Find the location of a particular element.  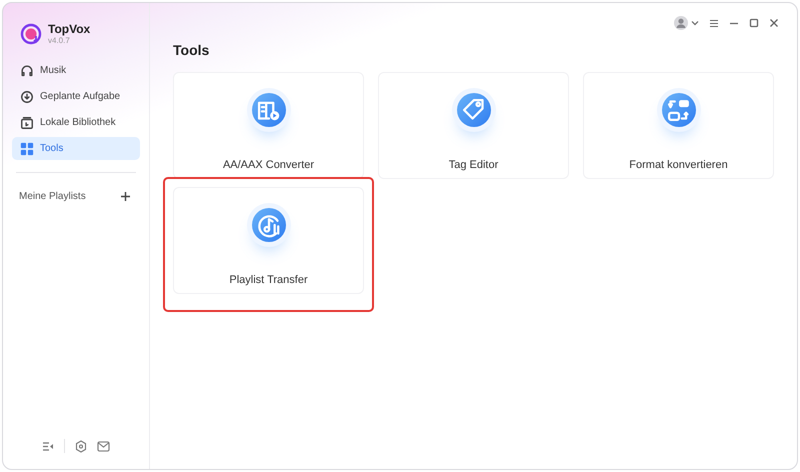

sidebar-item: Musik is located at coordinates (76, 70).